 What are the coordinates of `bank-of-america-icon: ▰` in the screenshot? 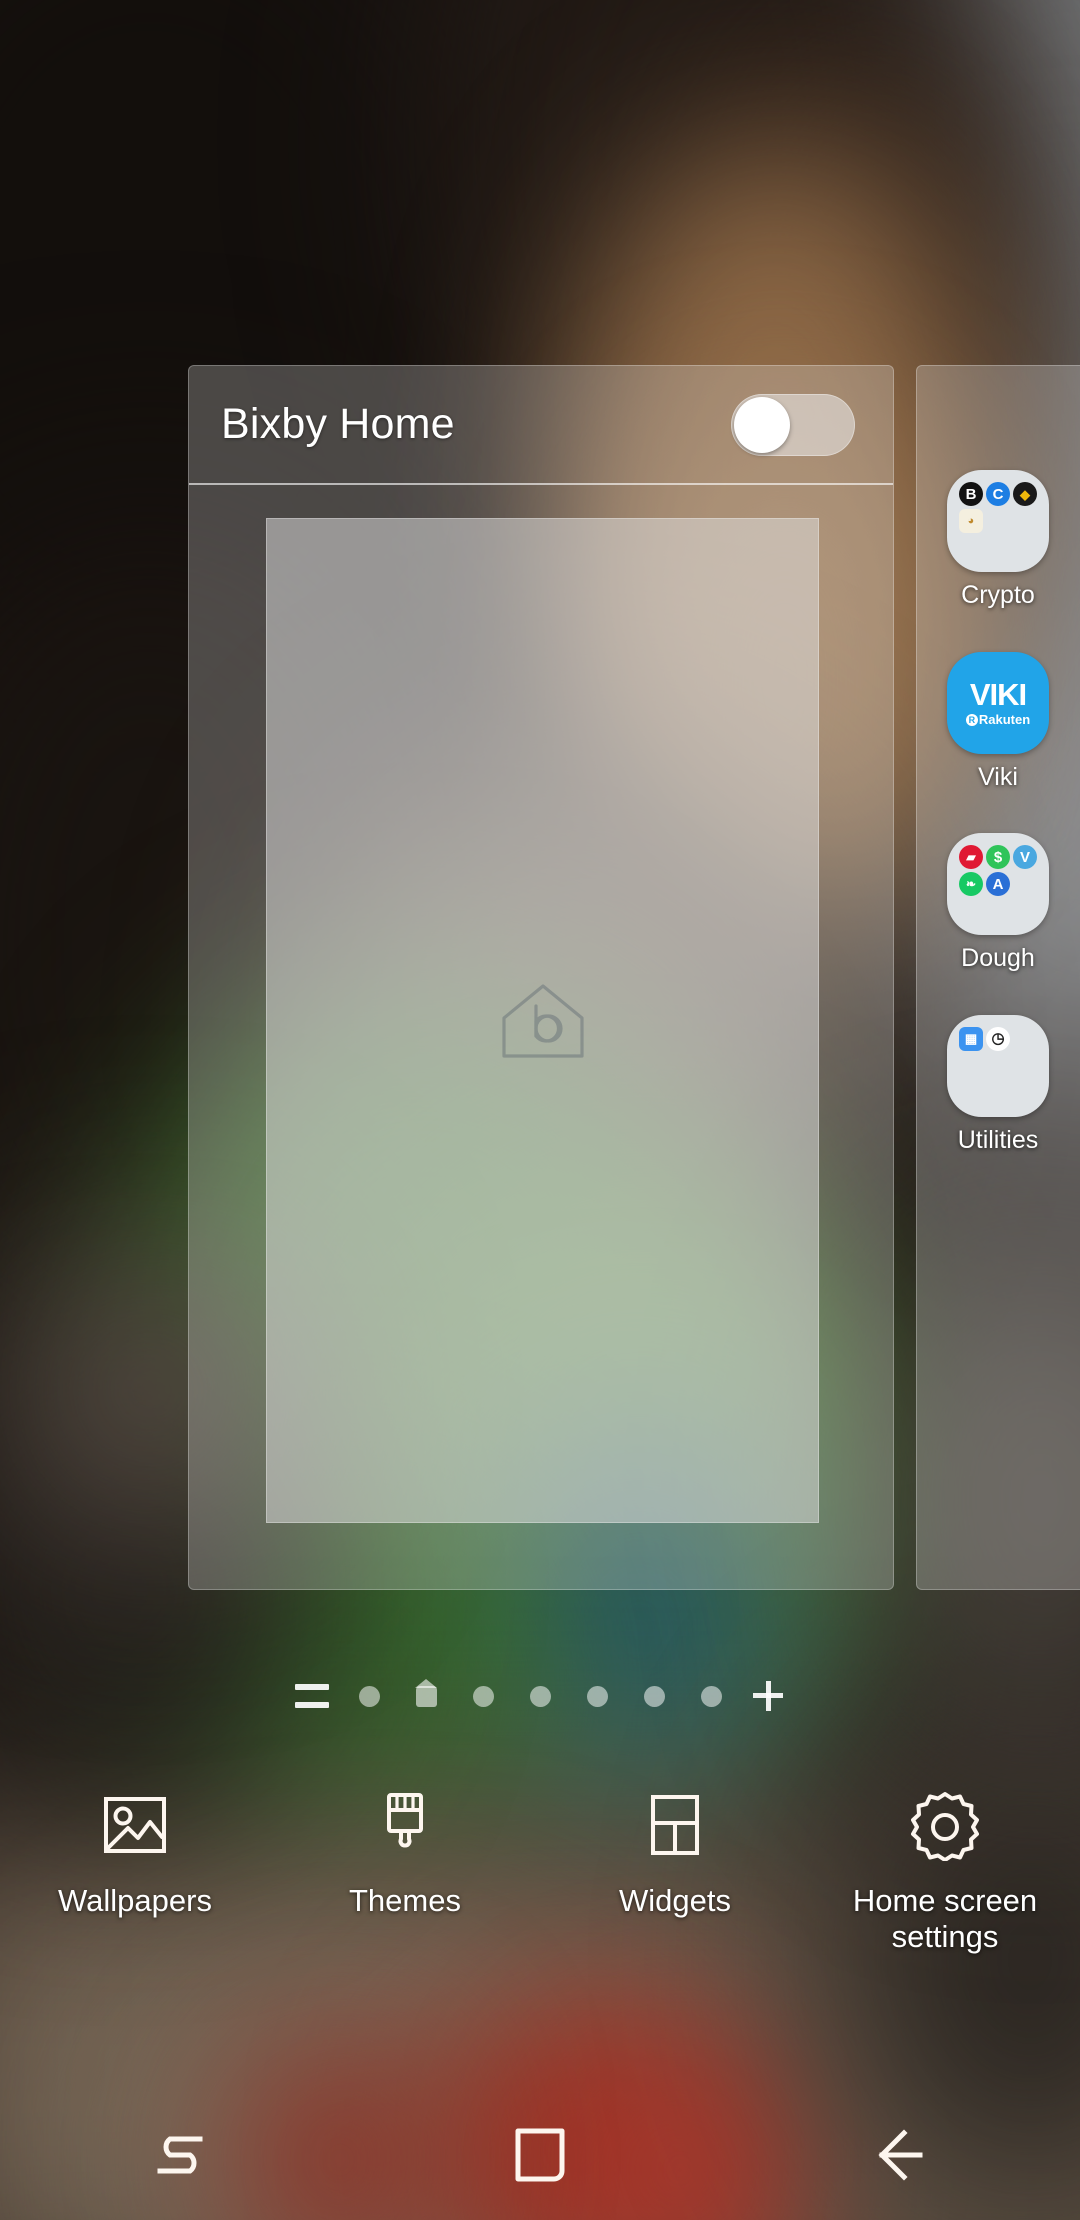 It's located at (971, 857).